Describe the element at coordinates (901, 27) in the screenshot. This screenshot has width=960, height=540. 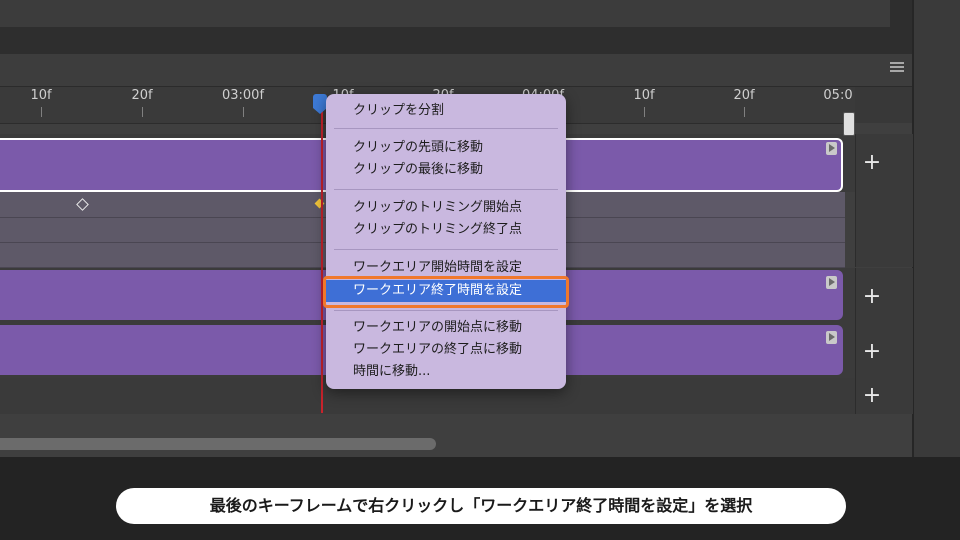
I see `top-right-strip` at that location.